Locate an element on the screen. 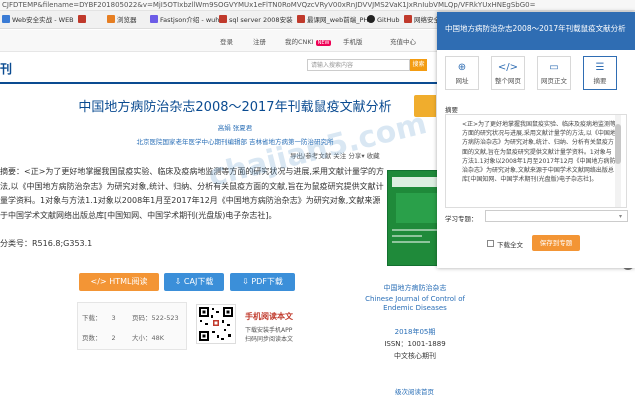 This screenshot has height=397, width=635. my-cnki-link: 我的CNKI NEW is located at coordinates (308, 41).